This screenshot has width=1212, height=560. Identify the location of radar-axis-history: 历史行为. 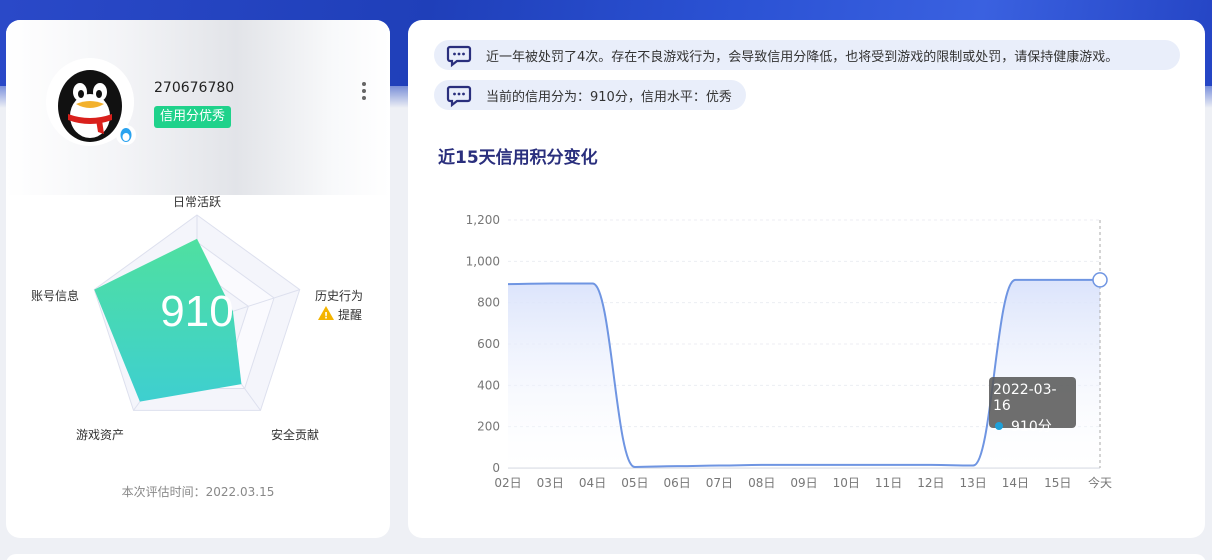
(339, 296).